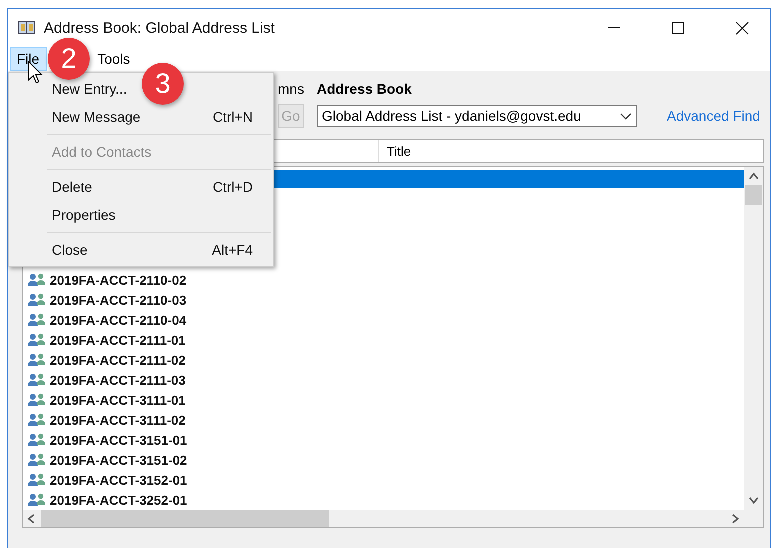 The image size is (773, 551). Describe the element at coordinates (28, 59) in the screenshot. I see `menu-item: File` at that location.